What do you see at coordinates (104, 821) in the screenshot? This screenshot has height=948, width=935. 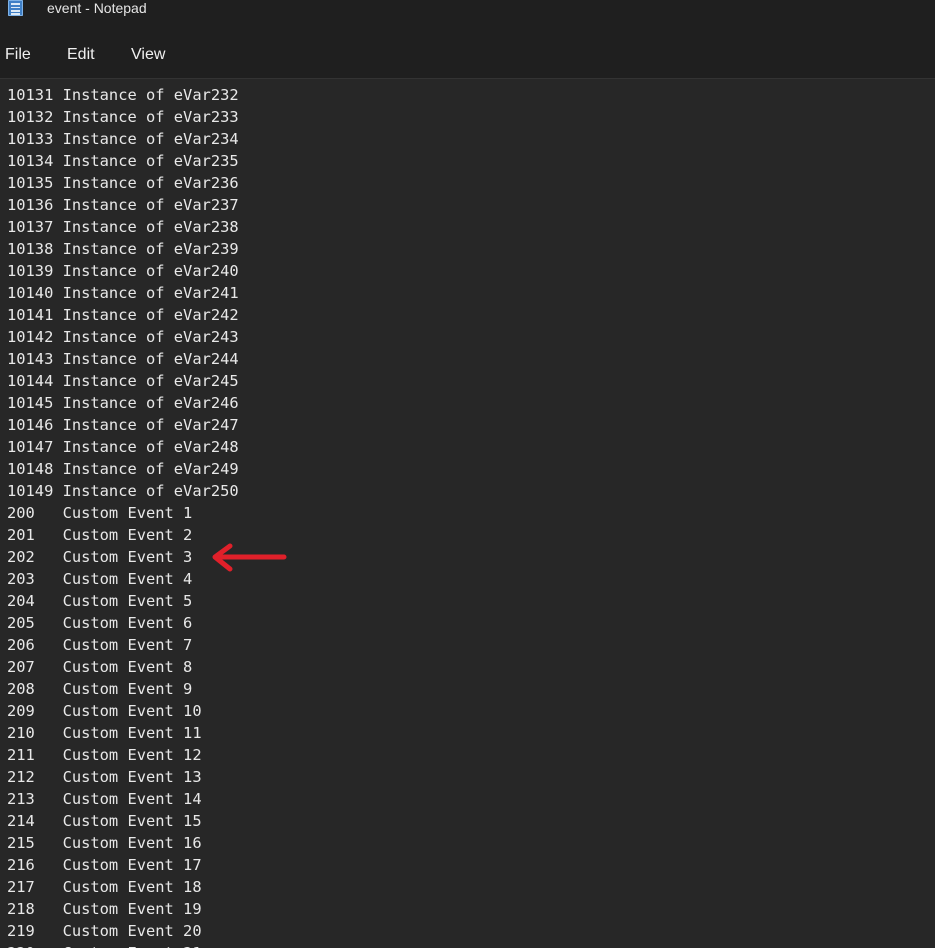 I see `text-line: 214 Custom Event 15` at bounding box center [104, 821].